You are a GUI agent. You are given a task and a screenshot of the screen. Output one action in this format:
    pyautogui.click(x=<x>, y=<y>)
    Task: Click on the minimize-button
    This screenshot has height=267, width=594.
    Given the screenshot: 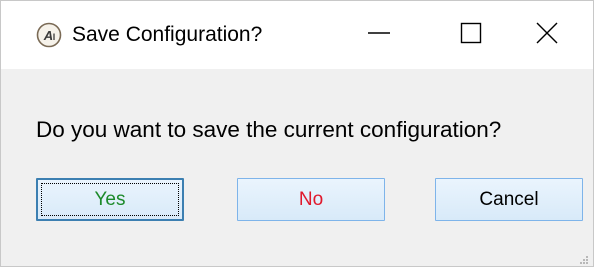 What is the action you would take?
    pyautogui.click(x=379, y=35)
    